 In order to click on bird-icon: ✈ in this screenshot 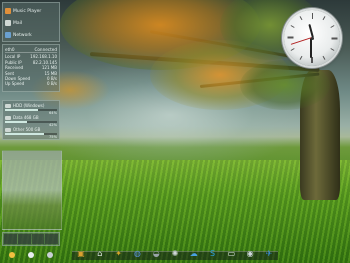, I will do `click(269, 254)`.